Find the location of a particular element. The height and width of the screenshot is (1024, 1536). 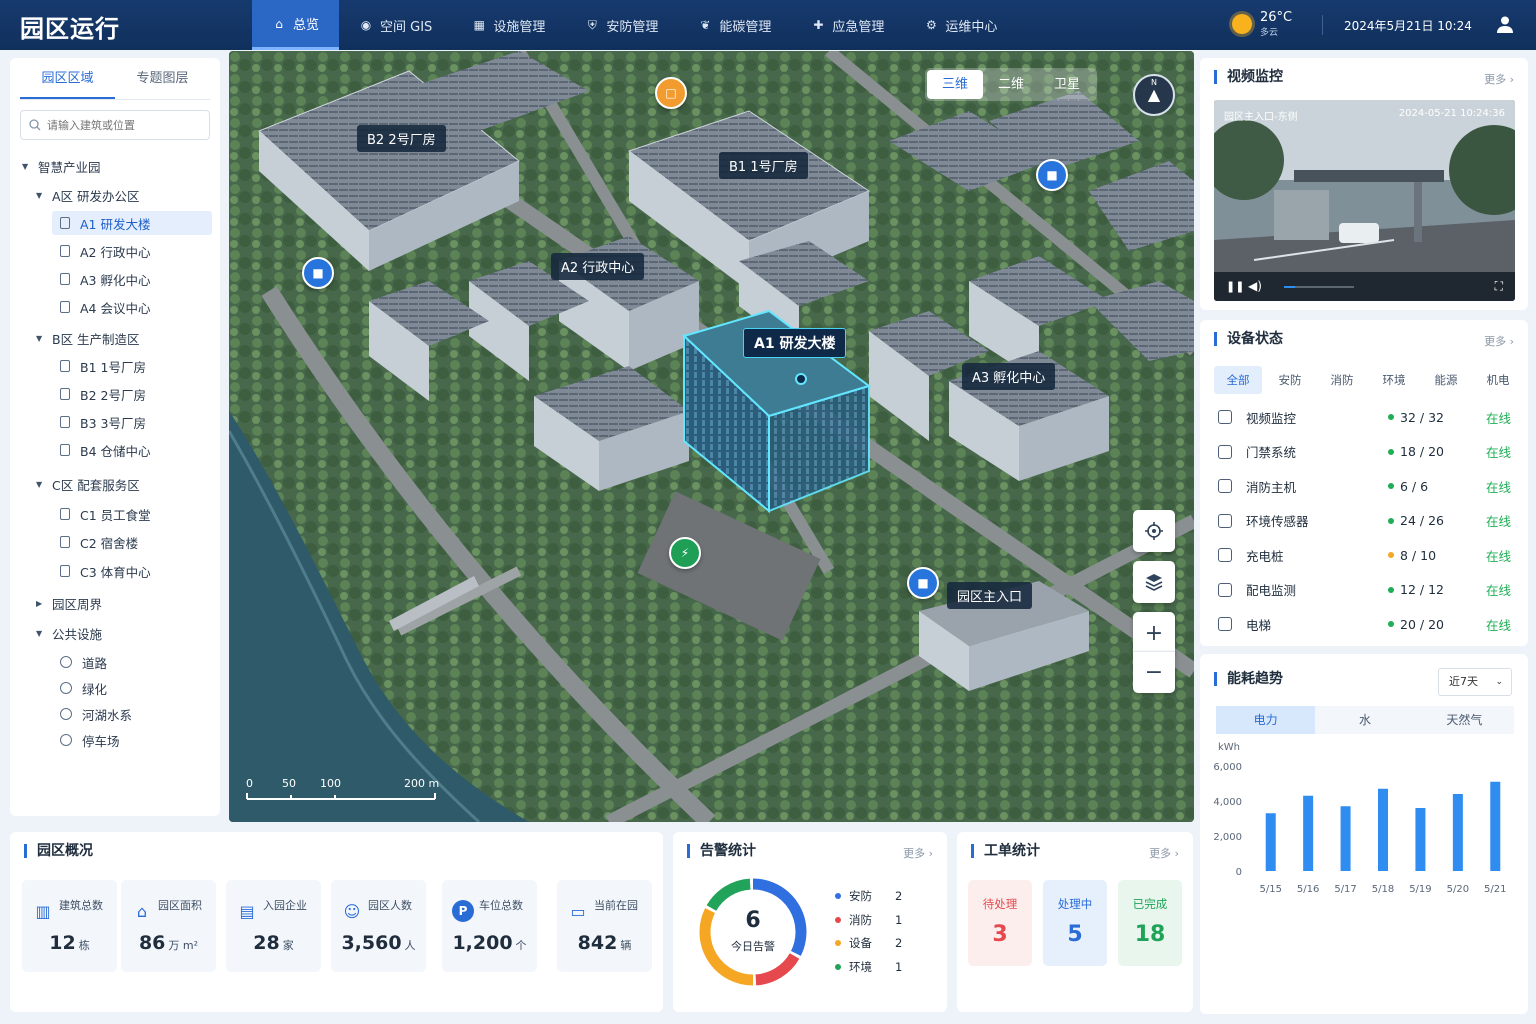

nav-item-1: ◉ 空间 GIS is located at coordinates (395, 25).